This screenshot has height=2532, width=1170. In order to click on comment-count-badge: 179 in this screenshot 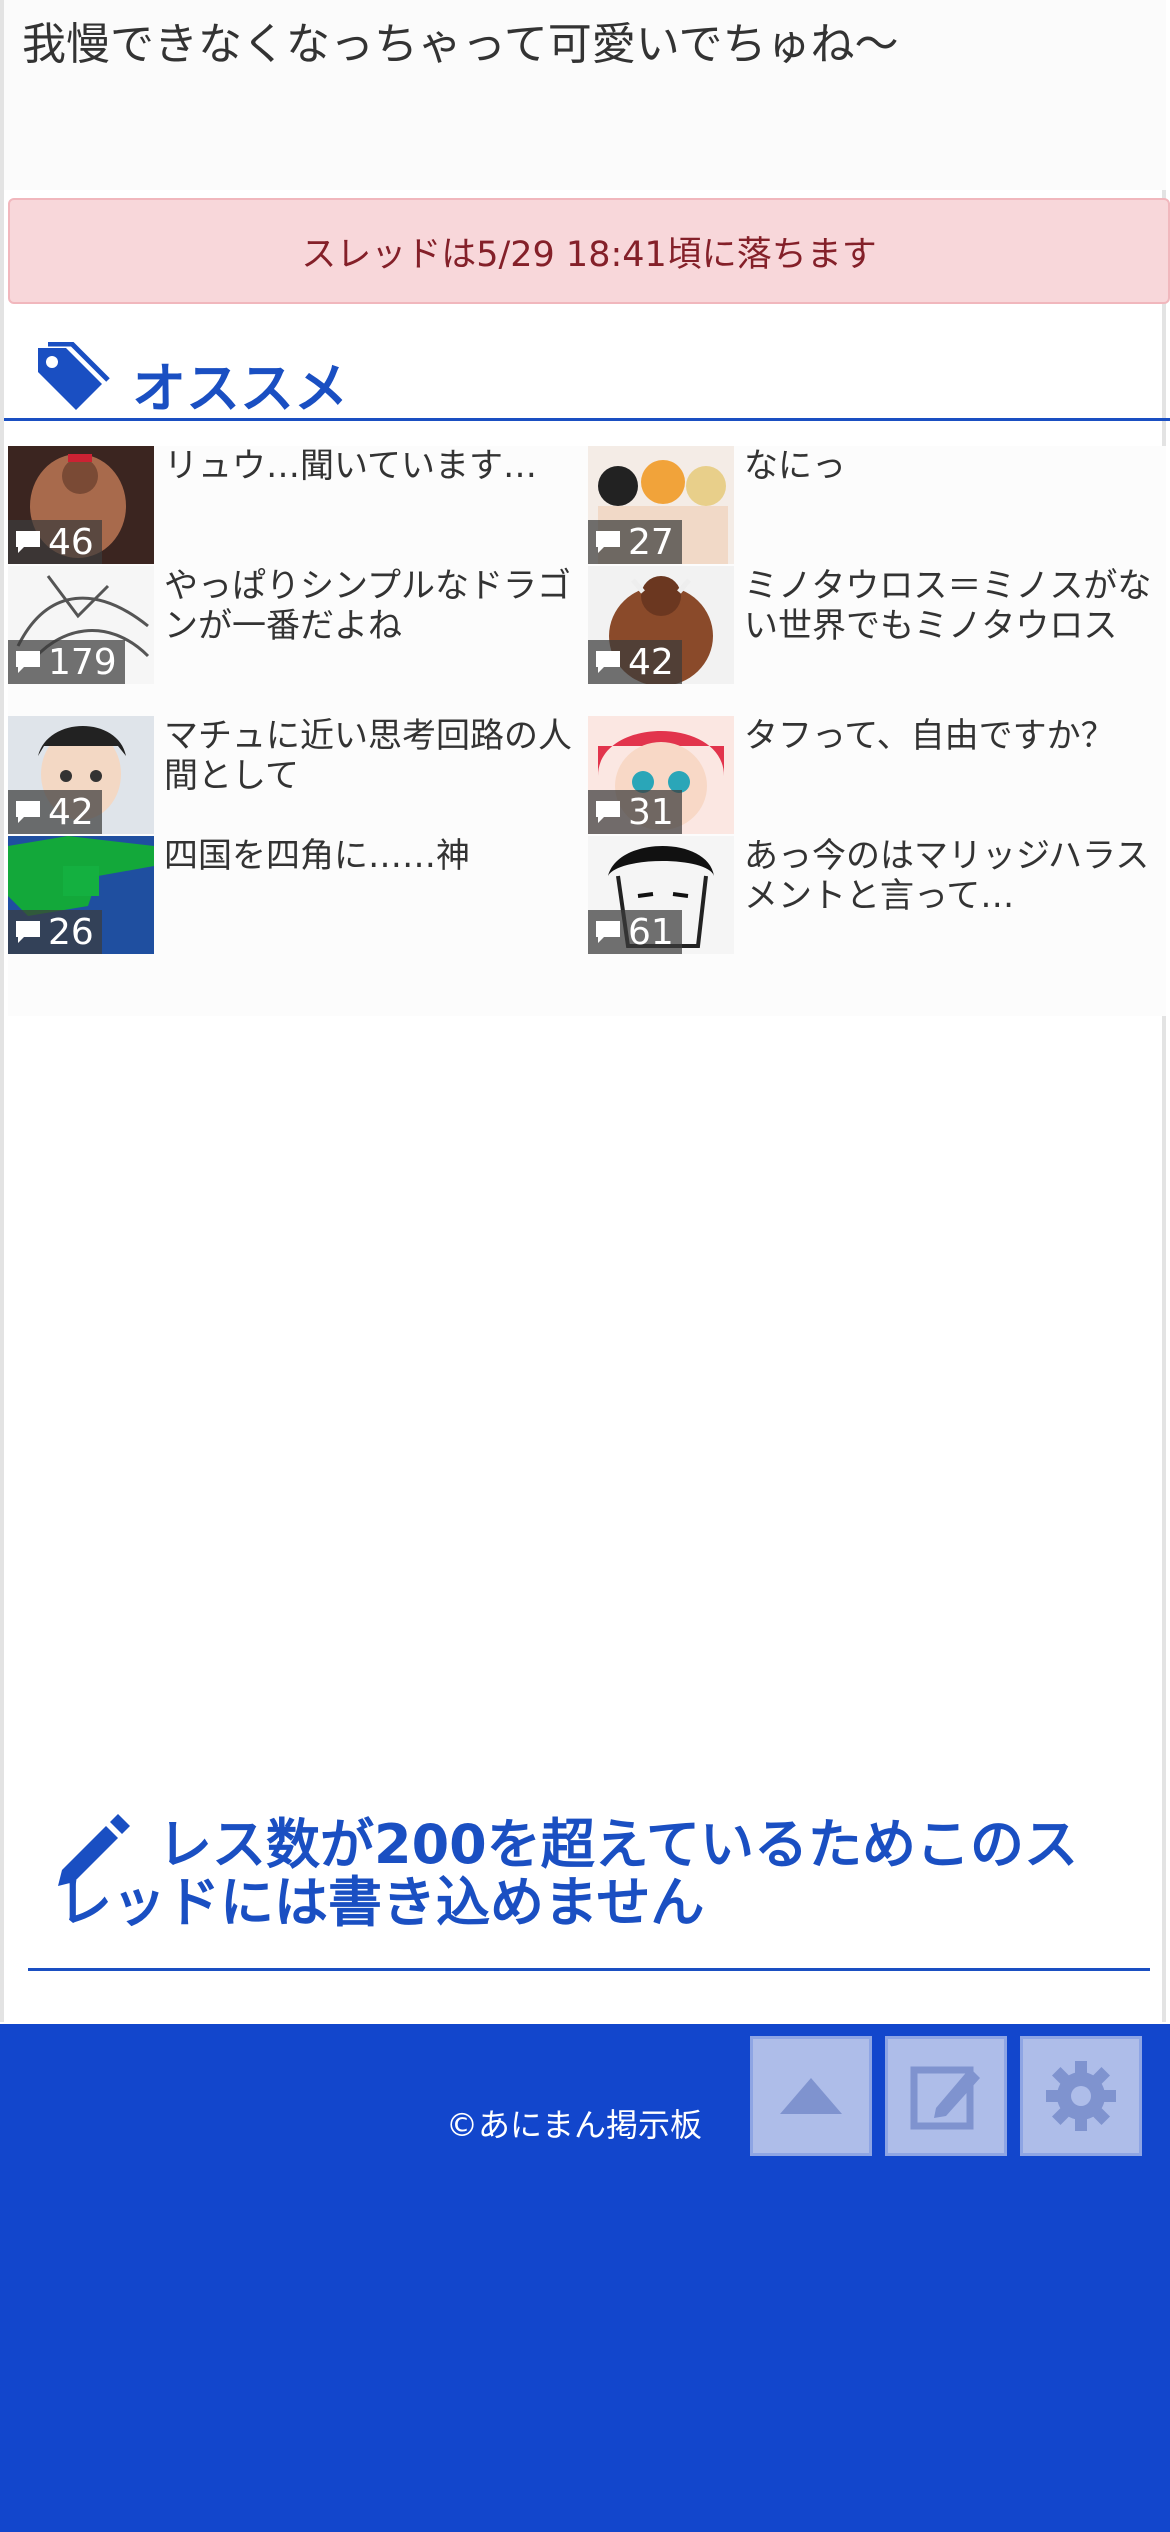, I will do `click(66, 662)`.